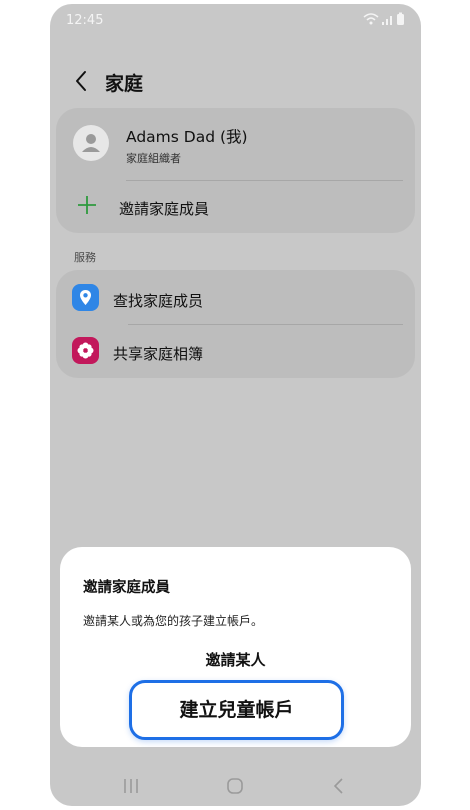 This screenshot has height=810, width=470. Describe the element at coordinates (164, 209) in the screenshot. I see `invite-family-member-label: 邀請家庭成員` at that location.